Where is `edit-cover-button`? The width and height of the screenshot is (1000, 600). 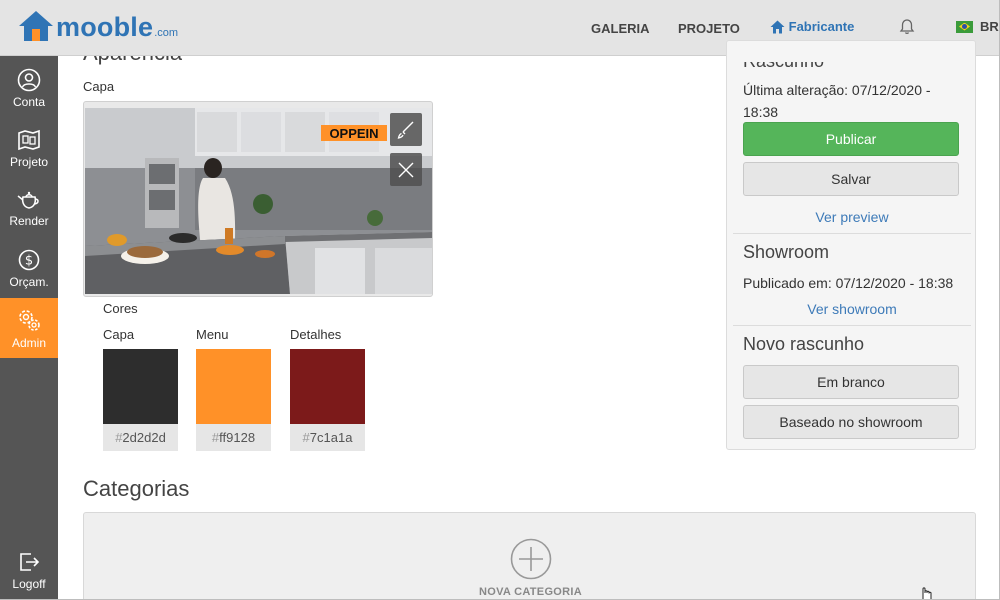
edit-cover-button is located at coordinates (406, 129).